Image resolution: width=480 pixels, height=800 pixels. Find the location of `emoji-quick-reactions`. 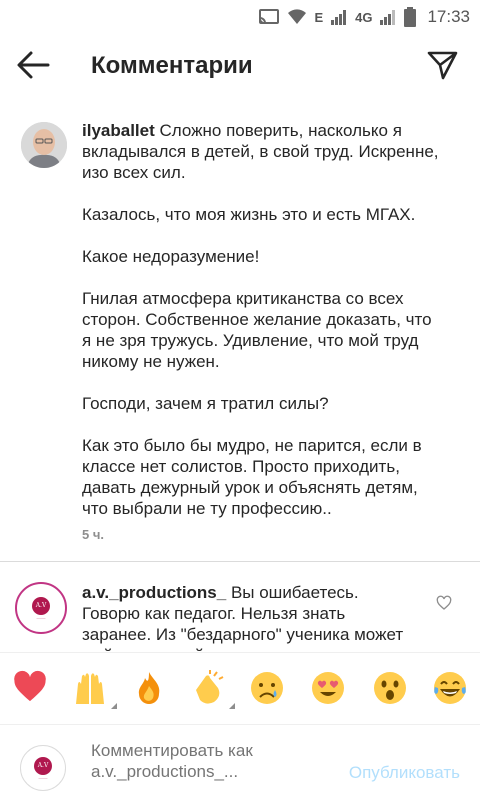

emoji-quick-reactions is located at coordinates (240, 688).